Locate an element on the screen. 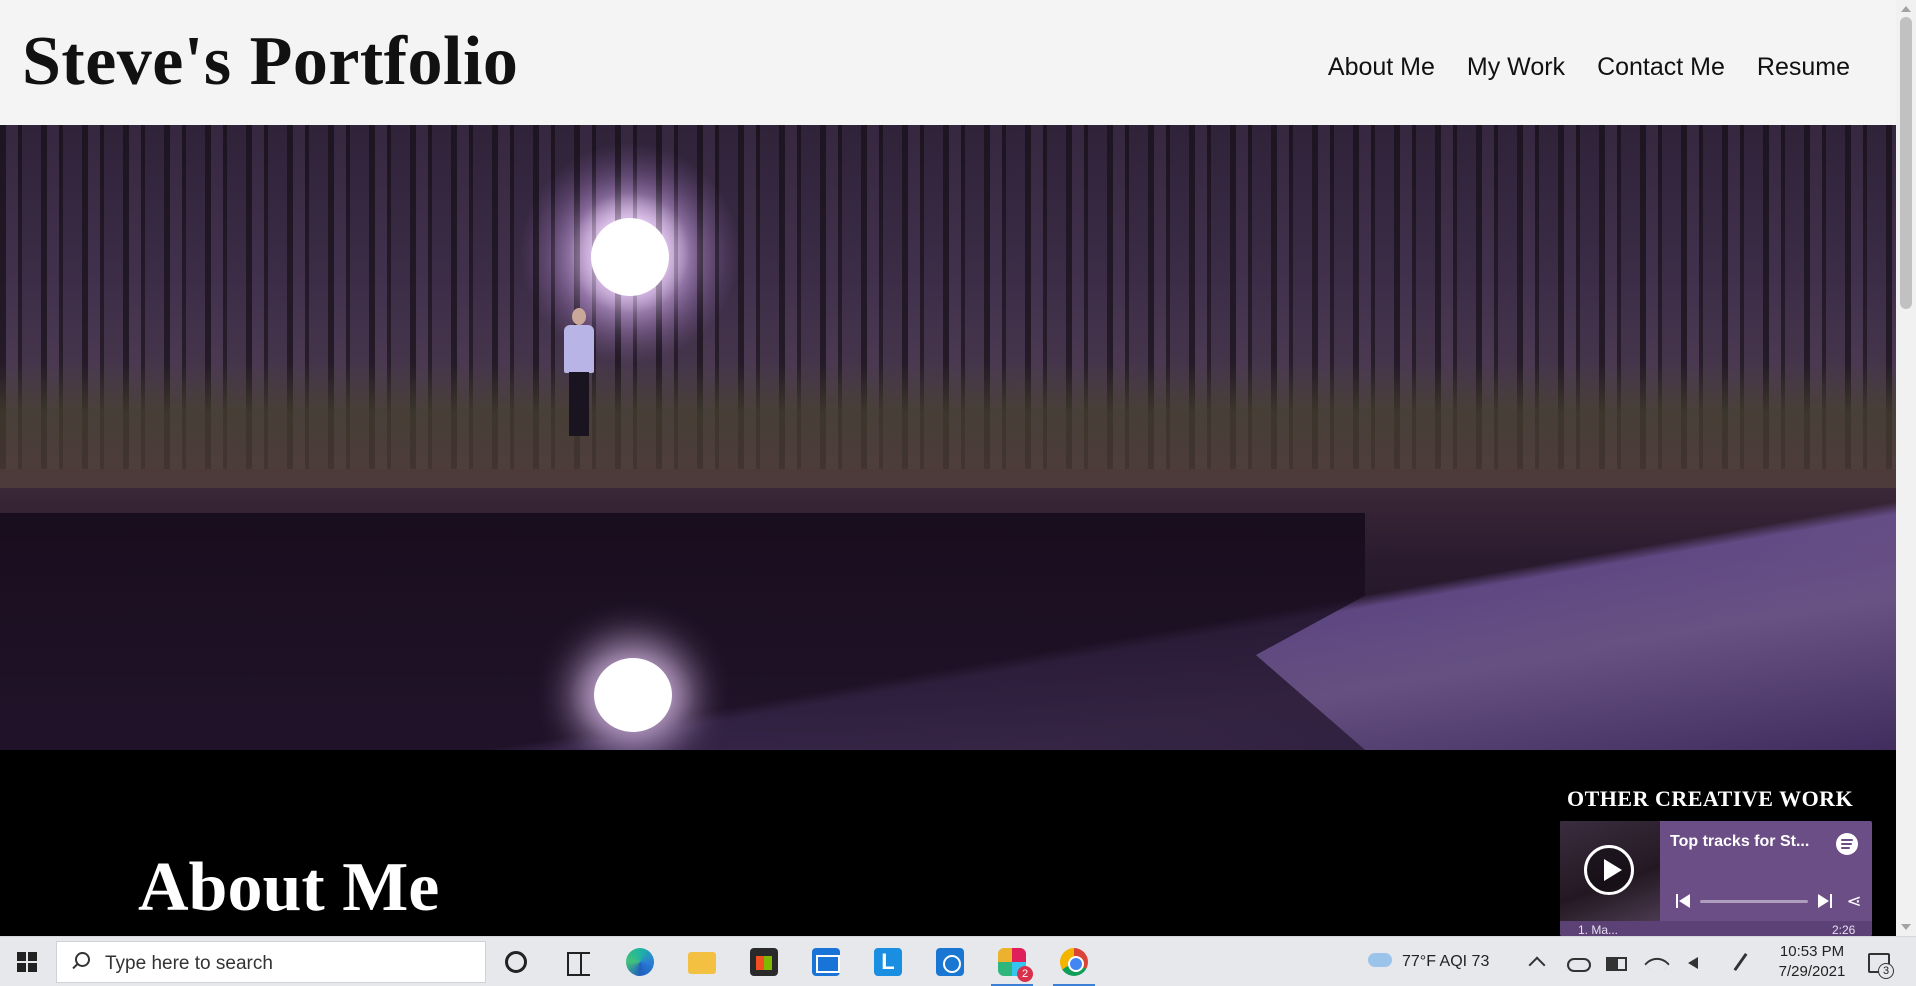 The image size is (1916, 986). spotify-controls: ⋖ is located at coordinates (1771, 901).